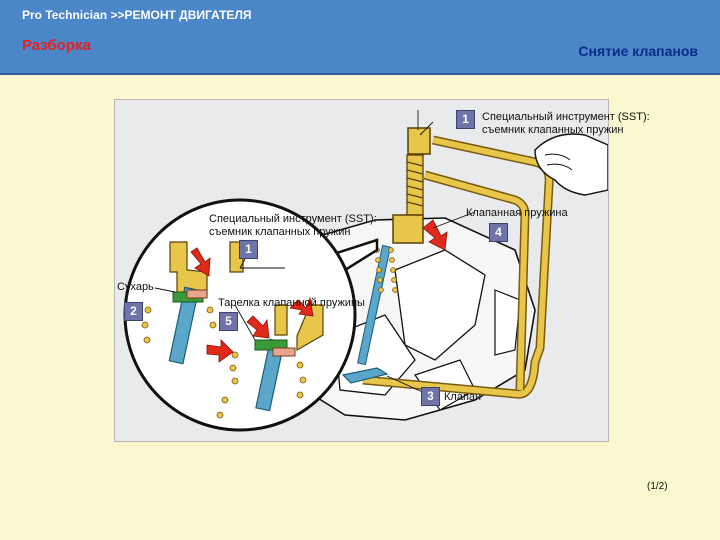 The image size is (720, 540). What do you see at coordinates (463, 397) in the screenshot?
I see `label-valve: Клапан` at bounding box center [463, 397].